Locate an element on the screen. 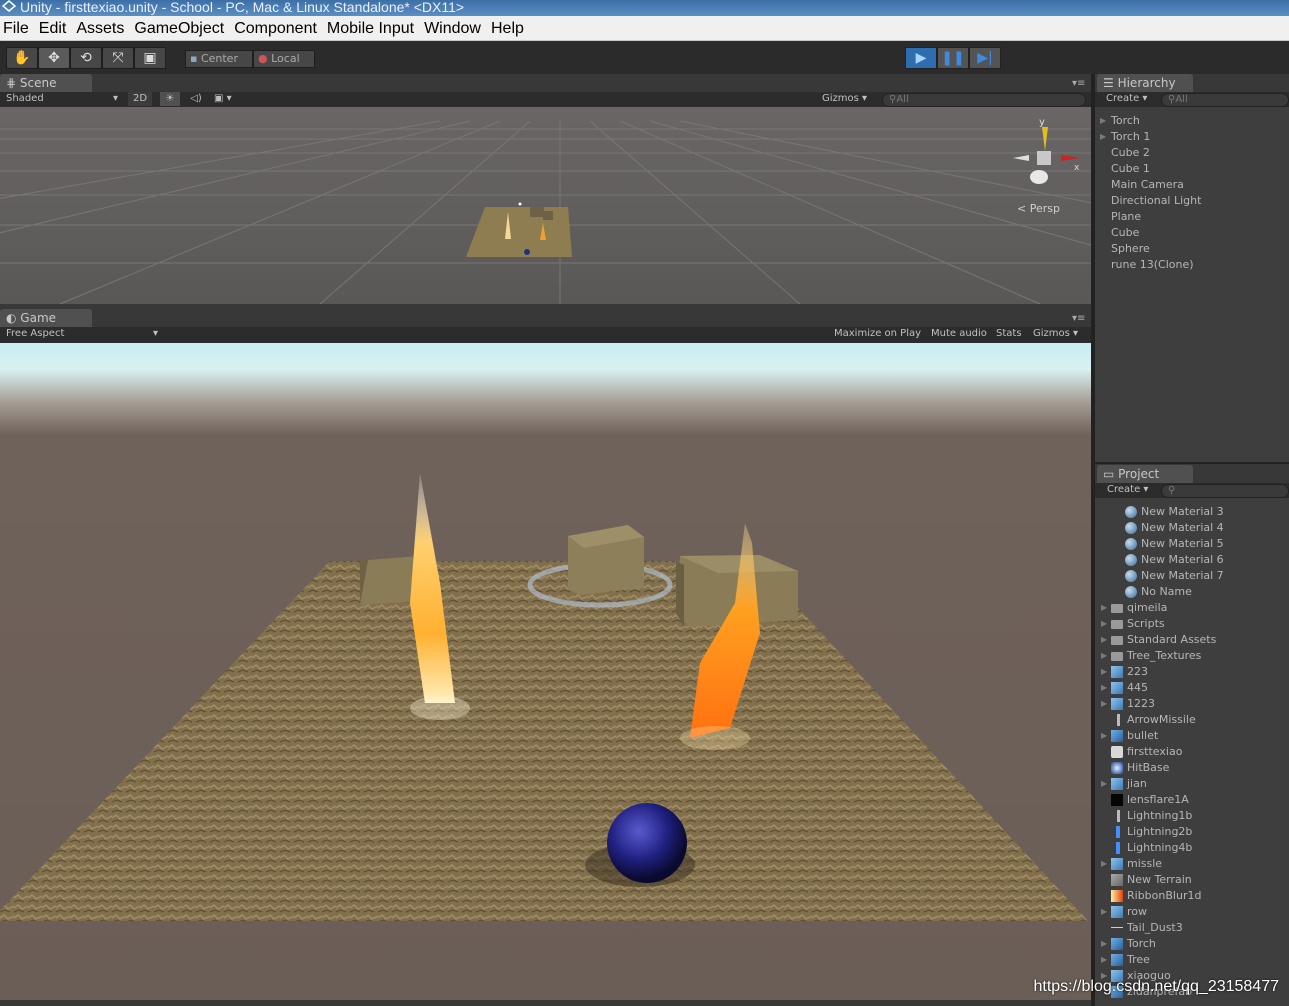  project-item: ▶ Tree is located at coordinates (1191, 960).